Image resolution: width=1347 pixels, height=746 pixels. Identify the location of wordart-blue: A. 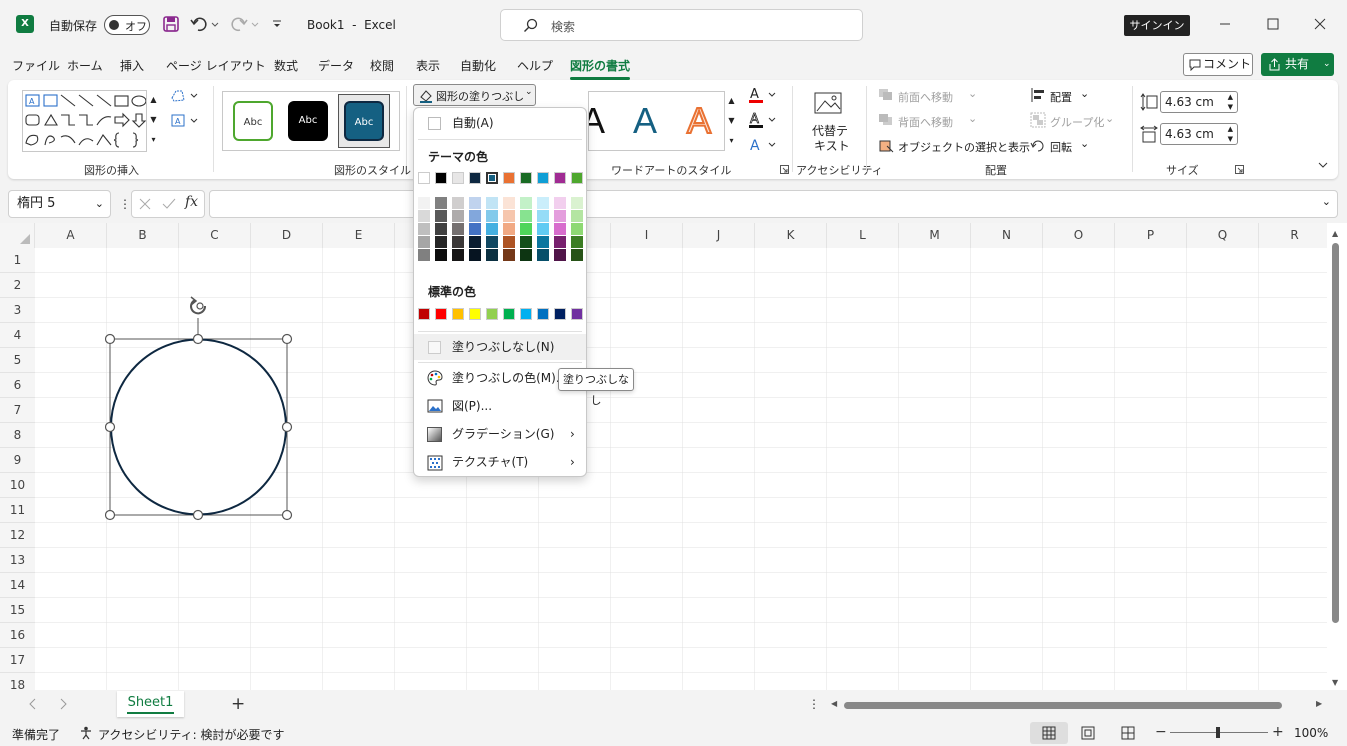
(645, 121).